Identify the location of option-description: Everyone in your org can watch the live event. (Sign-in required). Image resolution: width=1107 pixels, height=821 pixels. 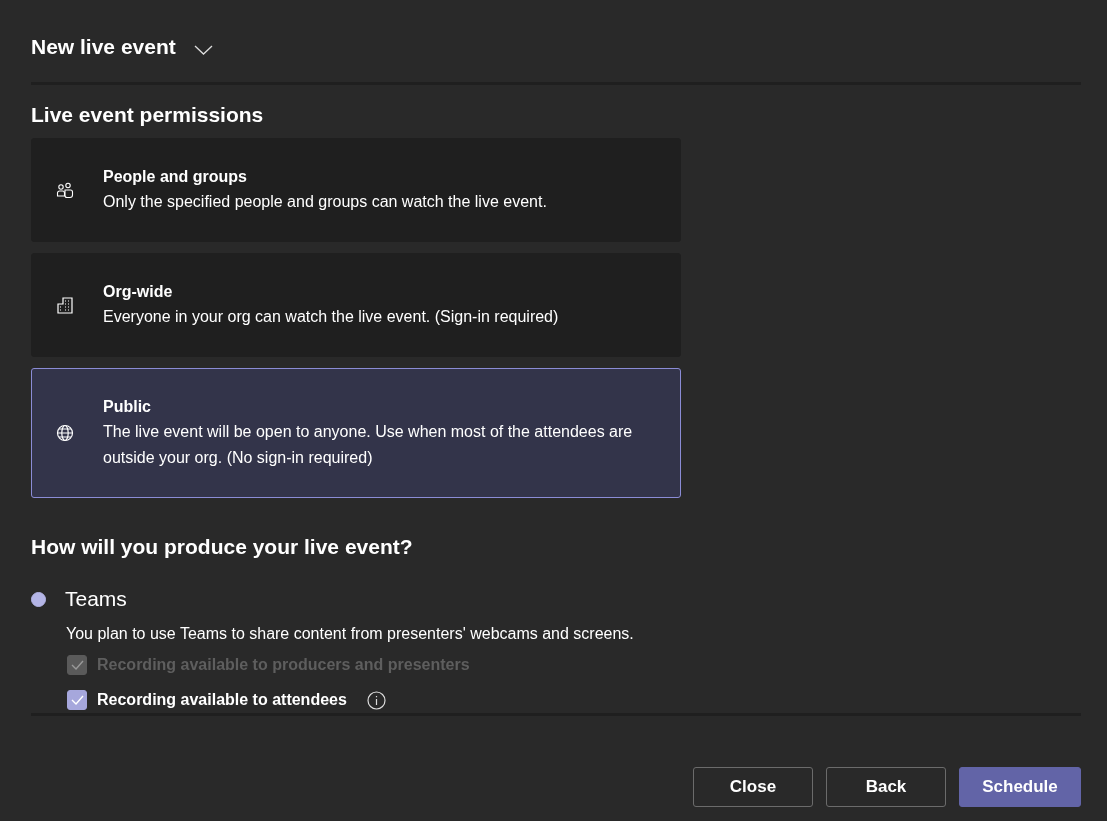
(331, 317).